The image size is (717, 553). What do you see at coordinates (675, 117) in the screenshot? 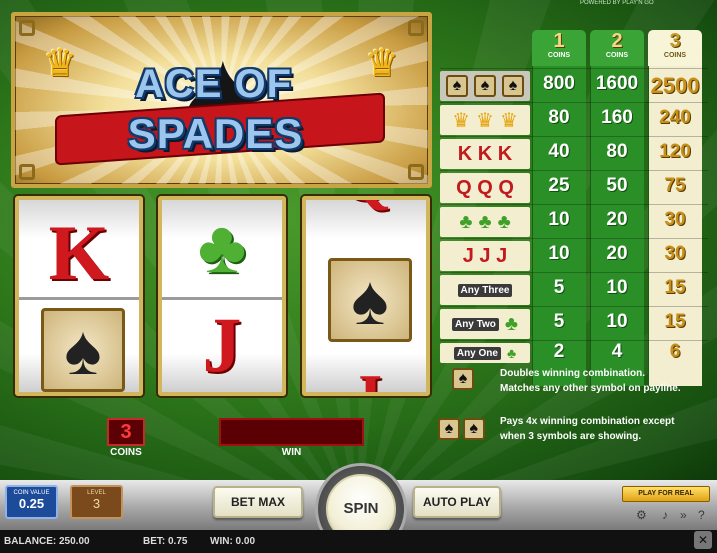
I see `payout-value: 240` at bounding box center [675, 117].